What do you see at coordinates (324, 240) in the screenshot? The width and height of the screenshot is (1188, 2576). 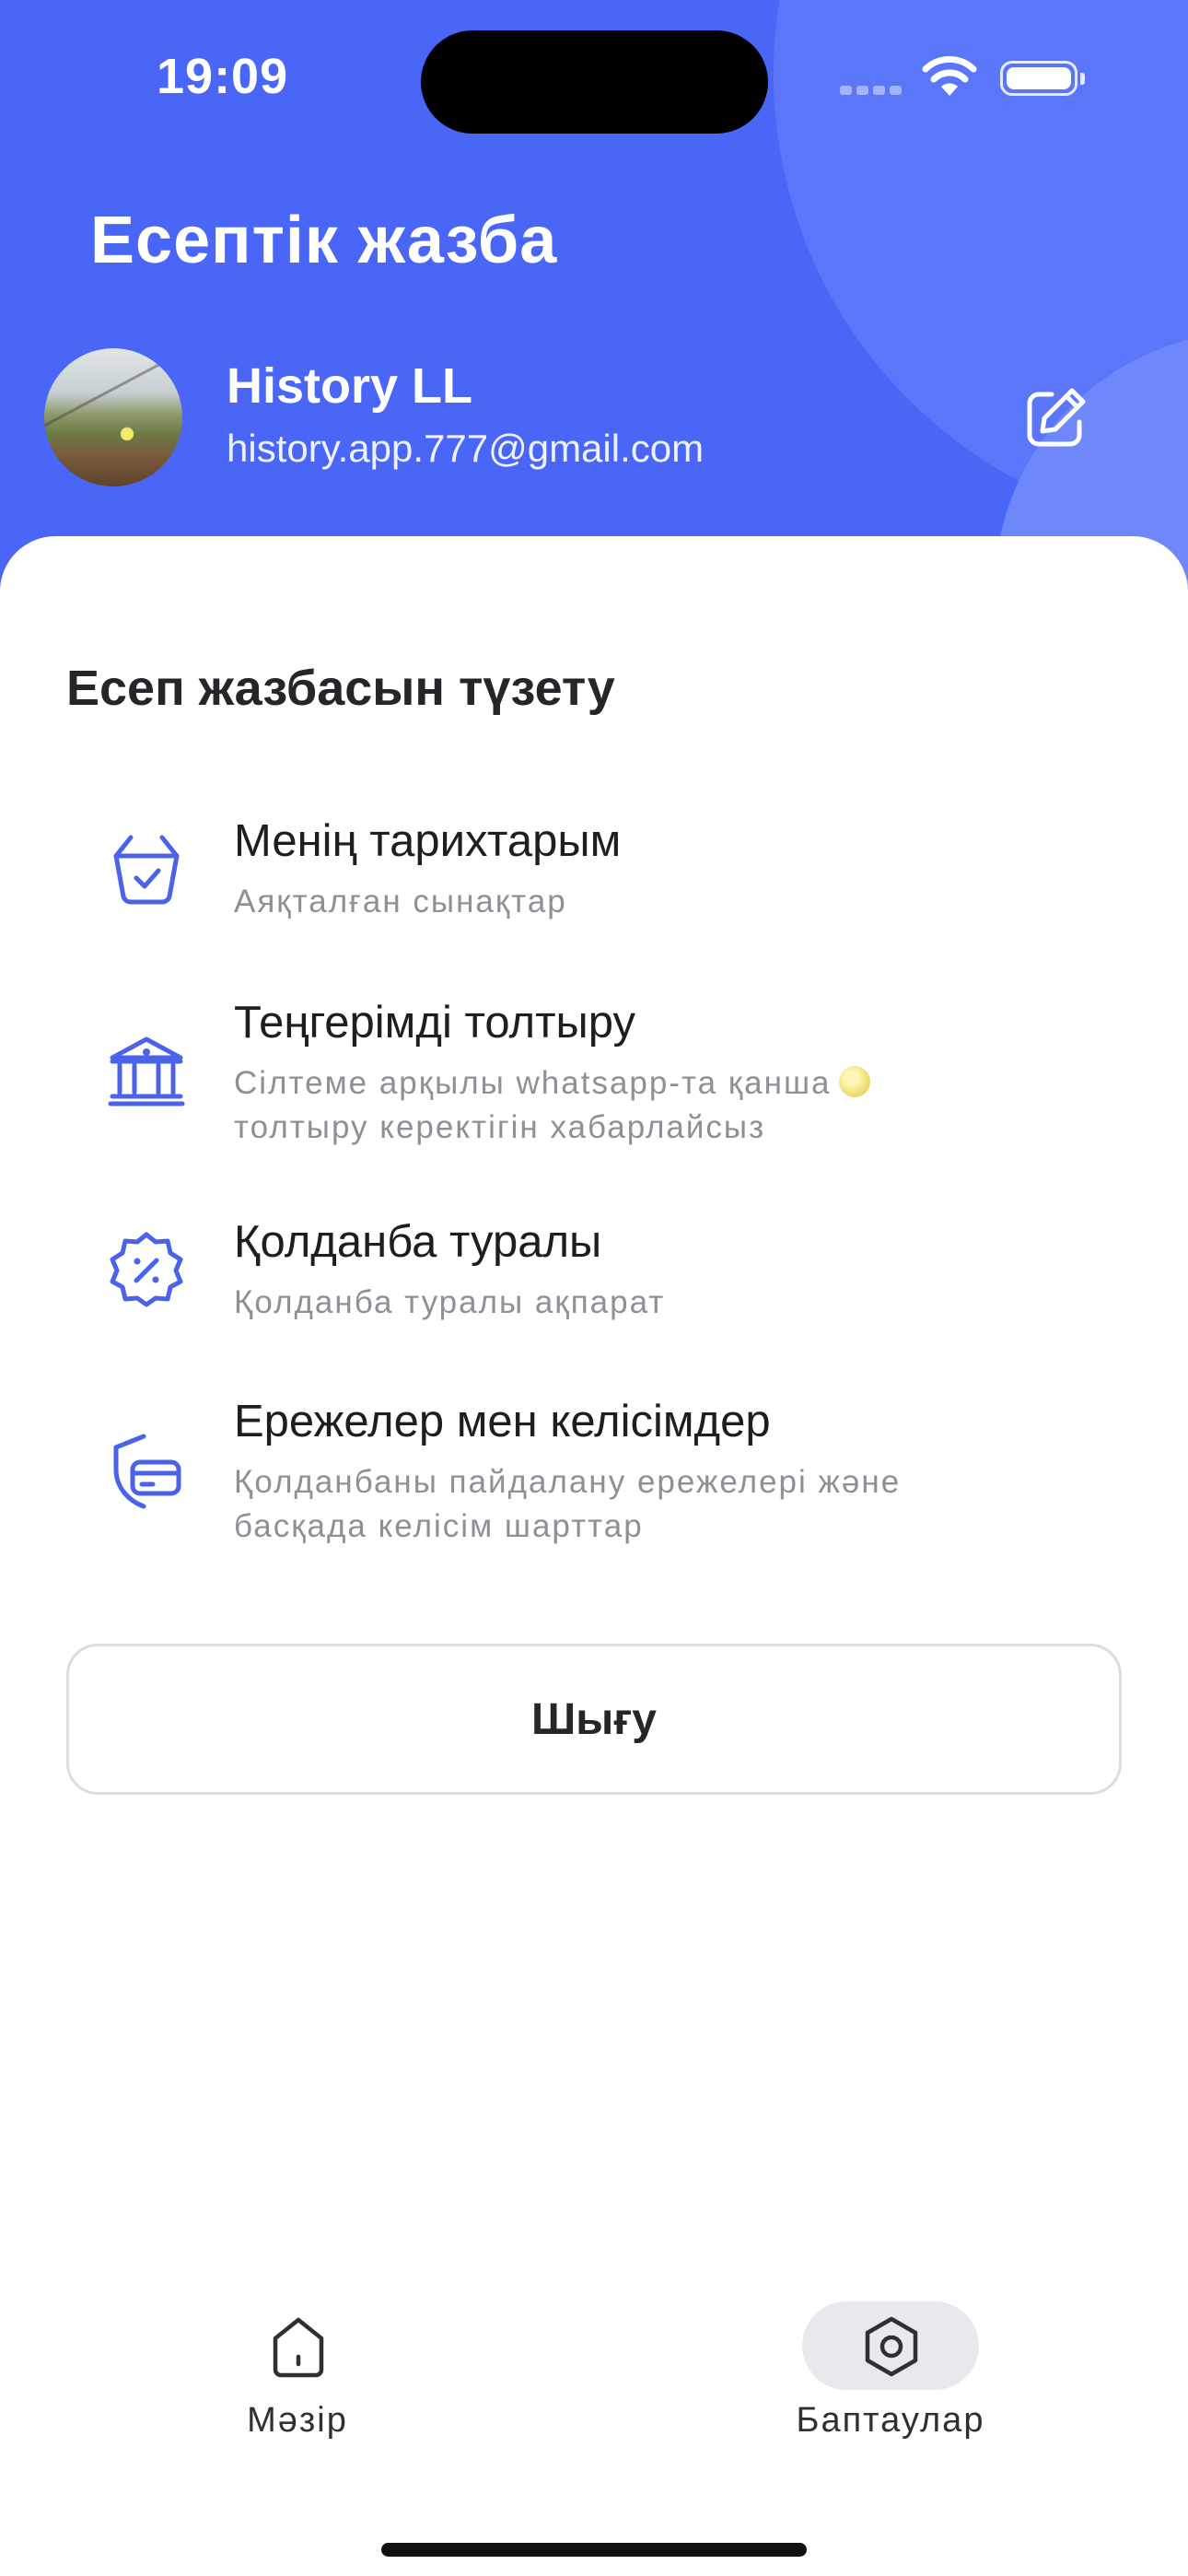 I see `page-title: Есептік жазба` at bounding box center [324, 240].